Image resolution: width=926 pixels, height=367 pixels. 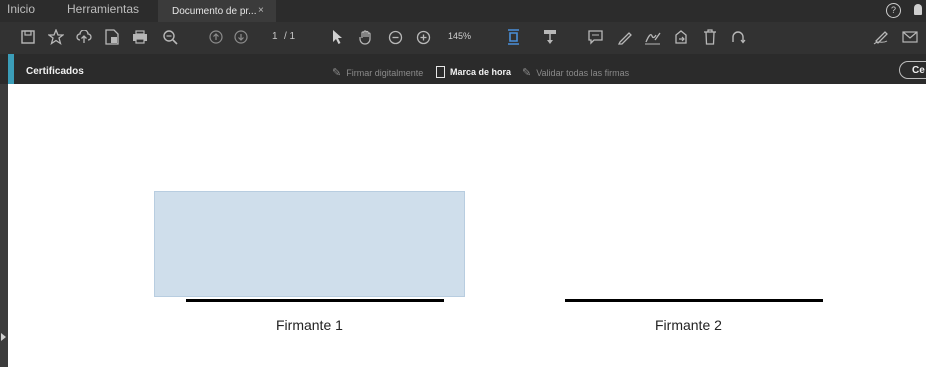 I want to click on close-icon: ×, so click(x=261, y=10).